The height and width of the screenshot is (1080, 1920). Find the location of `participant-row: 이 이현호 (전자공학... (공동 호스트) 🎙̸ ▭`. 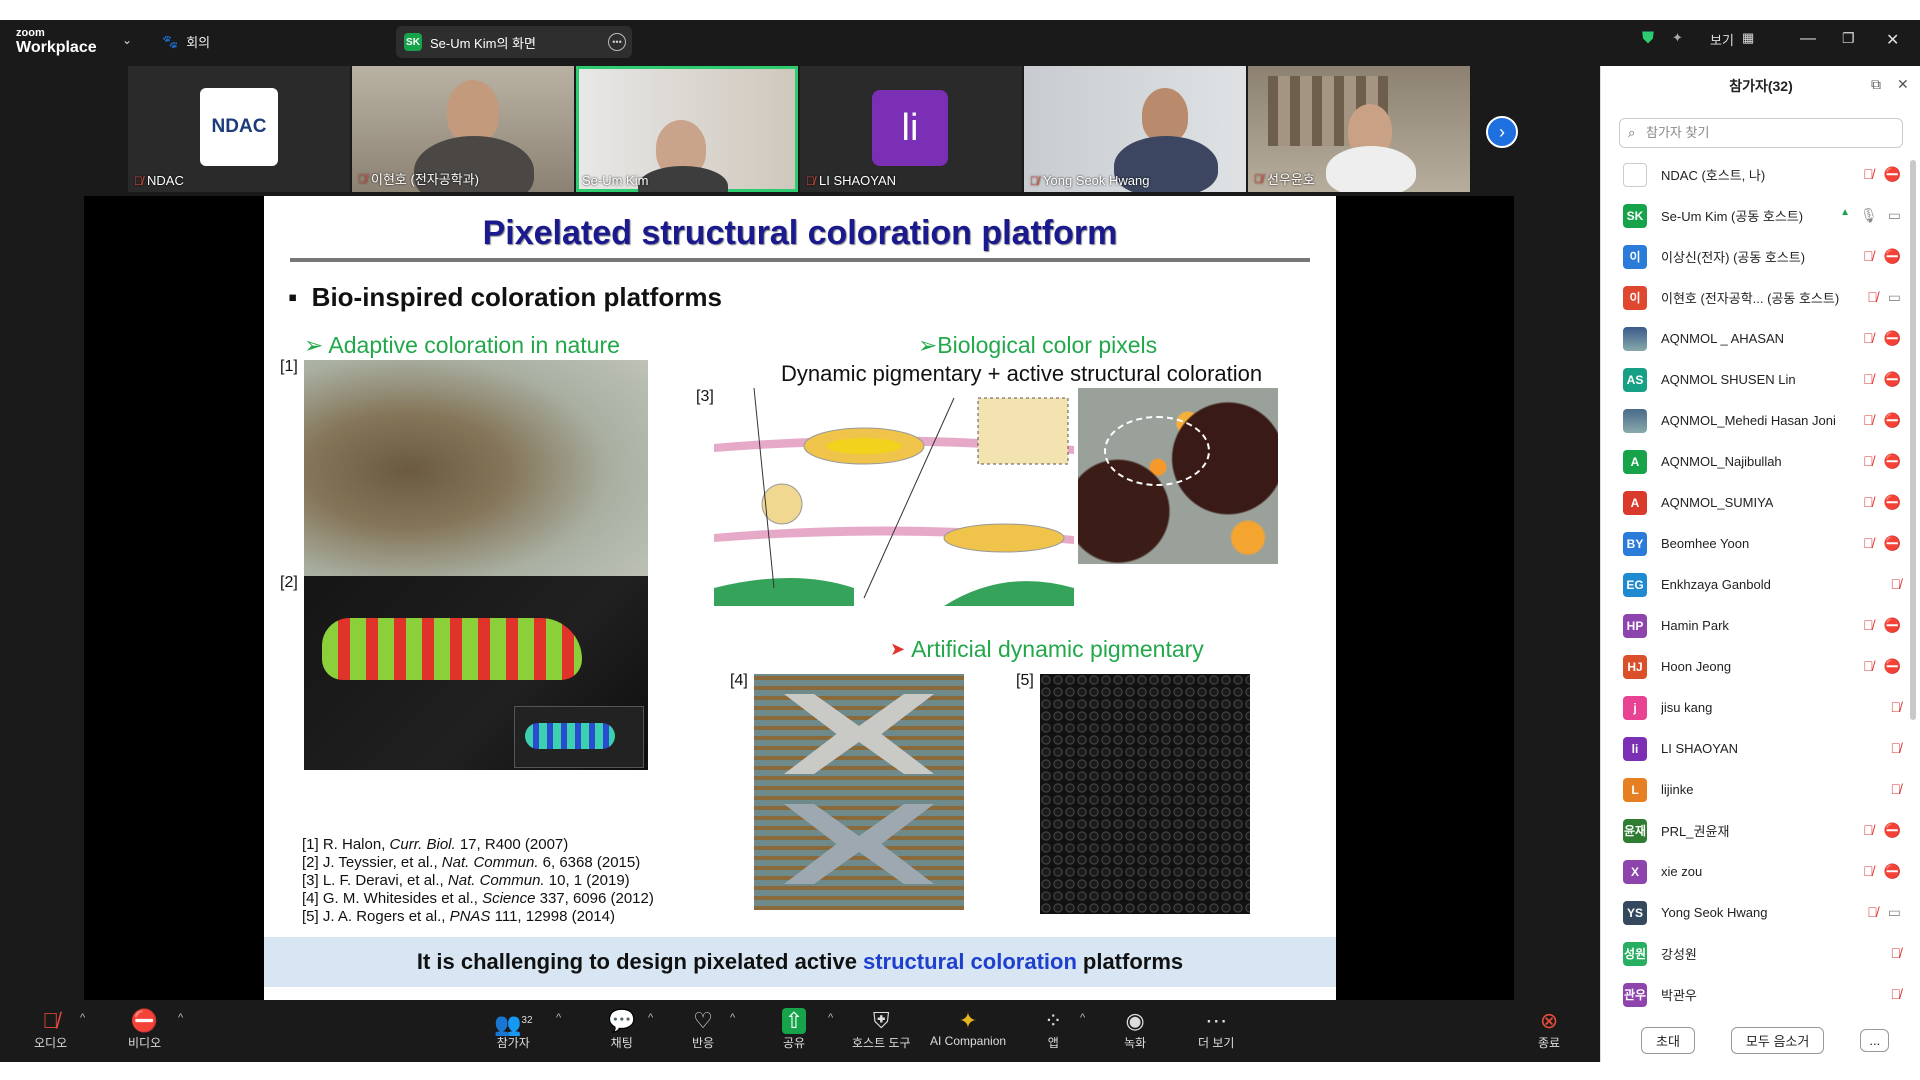

participant-row: 이 이현호 (전자공학... (공동 호스트) 🎙̸ ▭ is located at coordinates (1760, 297).